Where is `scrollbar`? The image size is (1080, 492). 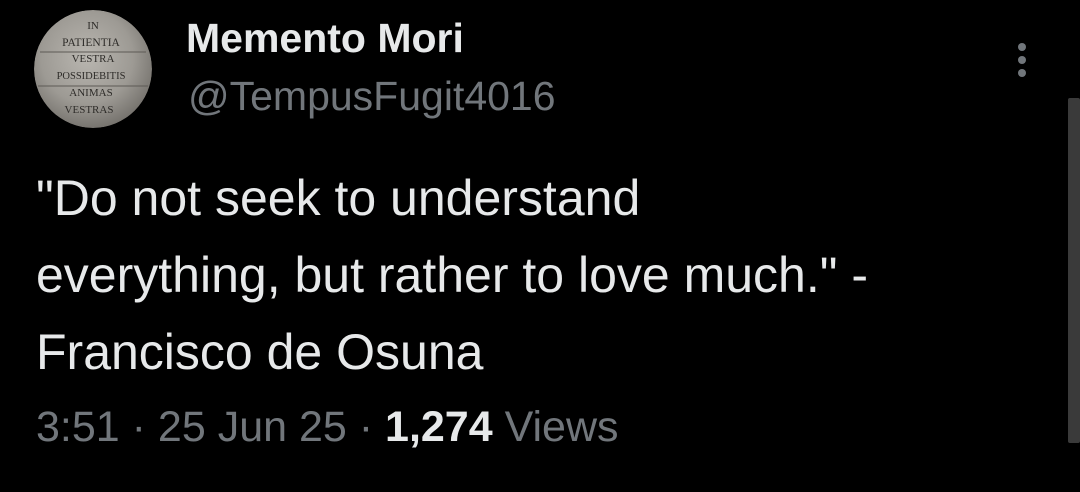 scrollbar is located at coordinates (1074, 270).